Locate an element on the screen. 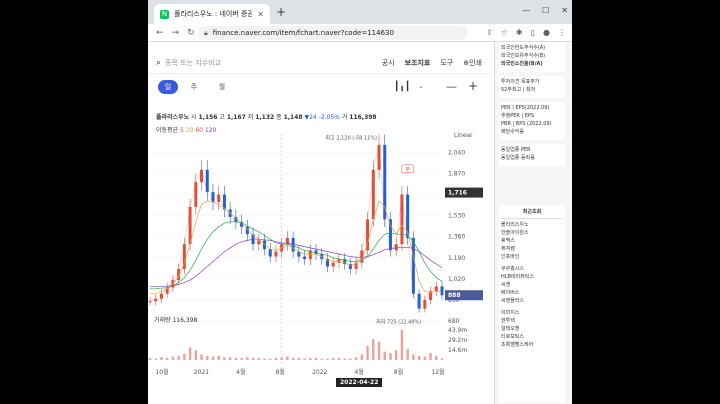 The width and height of the screenshot is (720, 404). recent-item: 퓨쳐켐 is located at coordinates (532, 249).